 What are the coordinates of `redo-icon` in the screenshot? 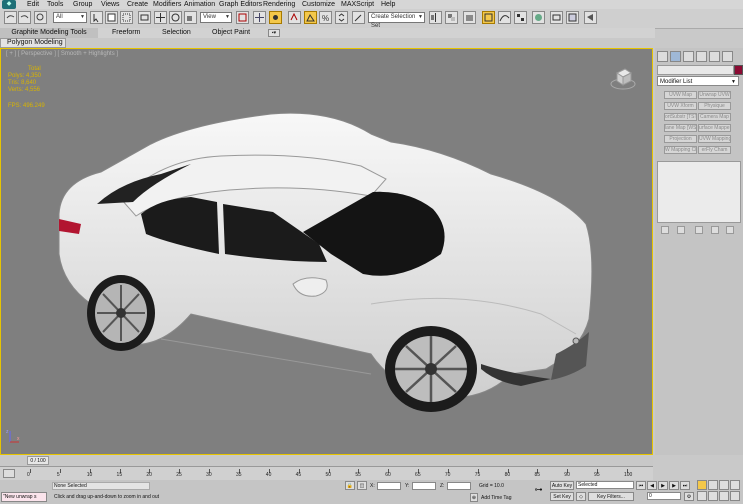 It's located at (24, 17).